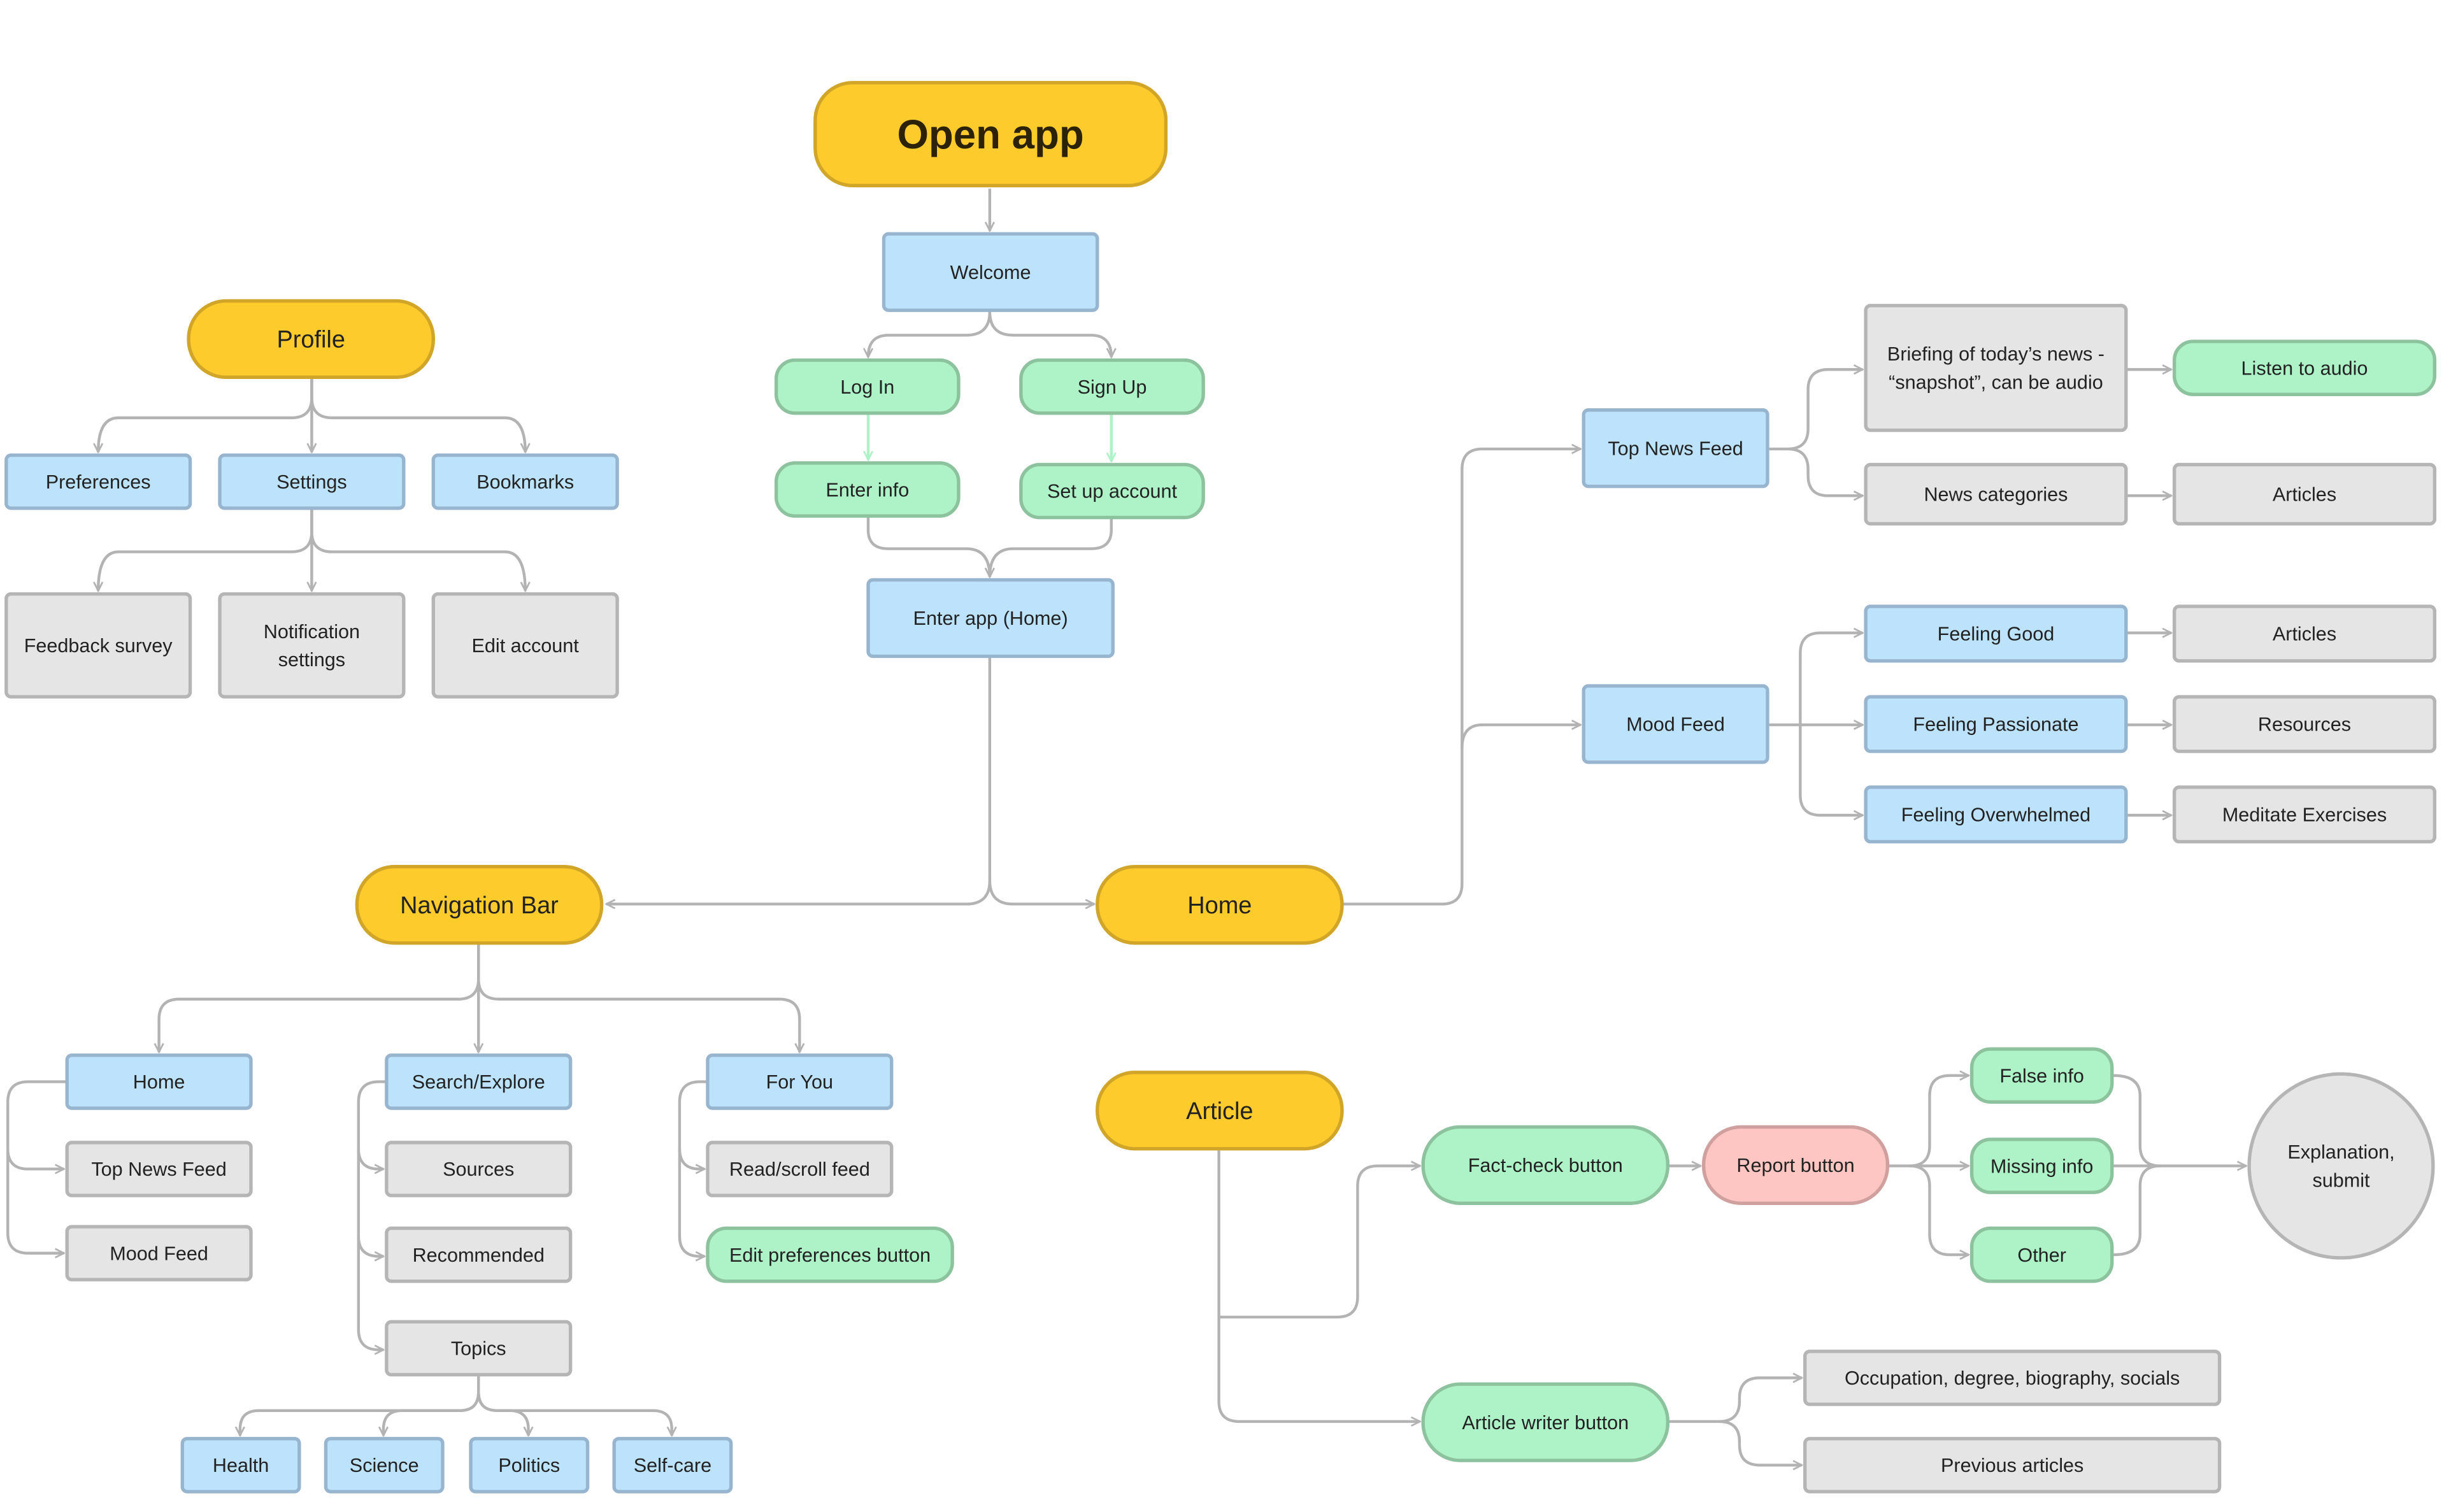 This screenshot has height=1512, width=2444. I want to click on node-label-line: Explanation,, so click(2340, 1152).